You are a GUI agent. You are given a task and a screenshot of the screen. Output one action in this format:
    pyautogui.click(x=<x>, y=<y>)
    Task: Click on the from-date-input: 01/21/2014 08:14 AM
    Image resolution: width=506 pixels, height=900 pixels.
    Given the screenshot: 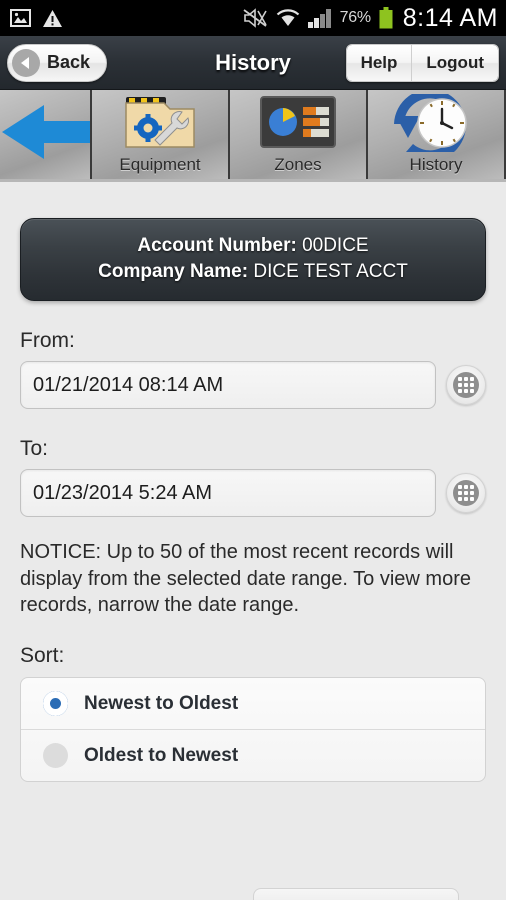 What is the action you would take?
    pyautogui.click(x=228, y=385)
    